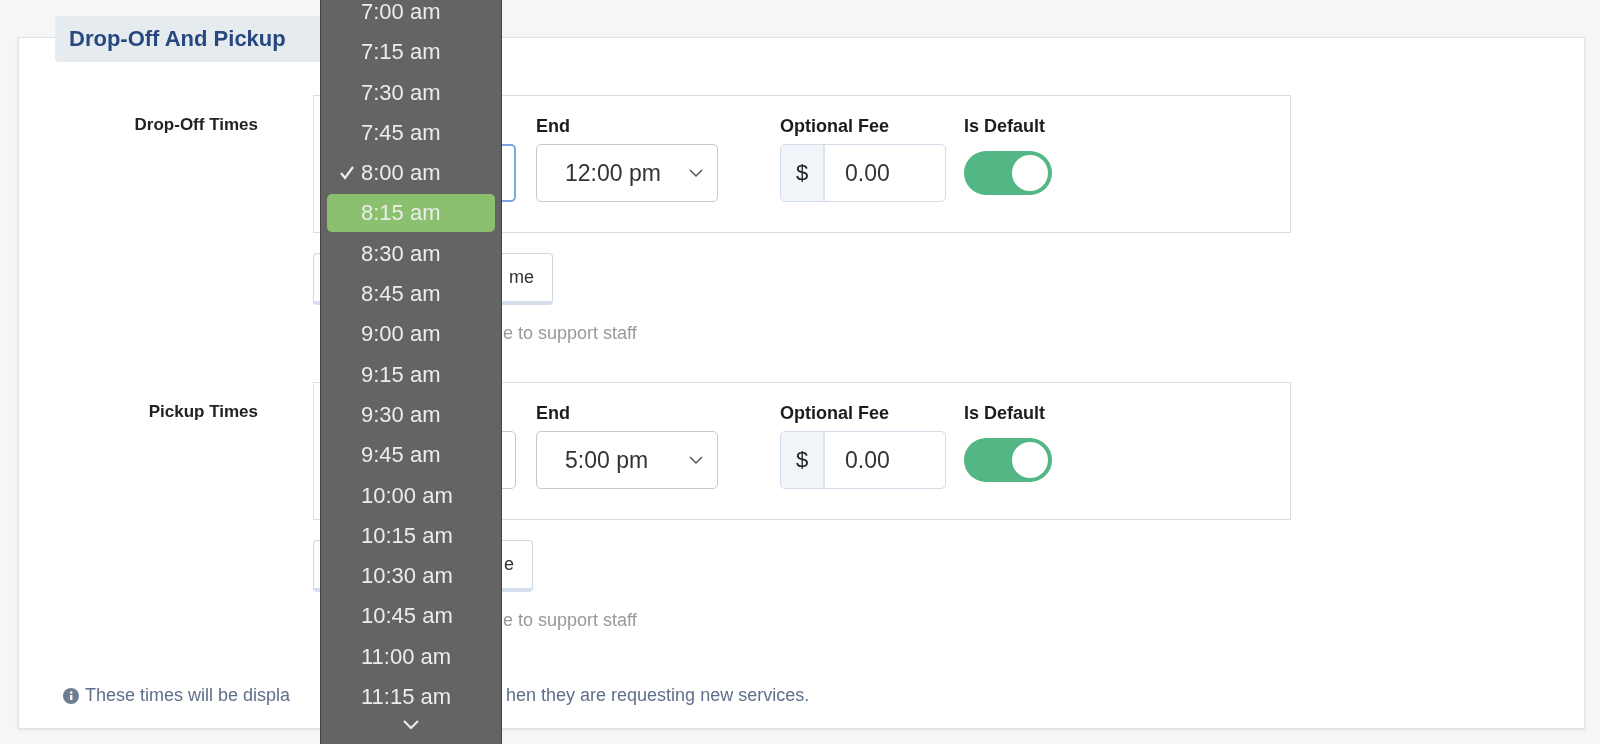 This screenshot has height=744, width=1600. Describe the element at coordinates (196, 125) in the screenshot. I see `group-label: Drop-Off Times` at that location.